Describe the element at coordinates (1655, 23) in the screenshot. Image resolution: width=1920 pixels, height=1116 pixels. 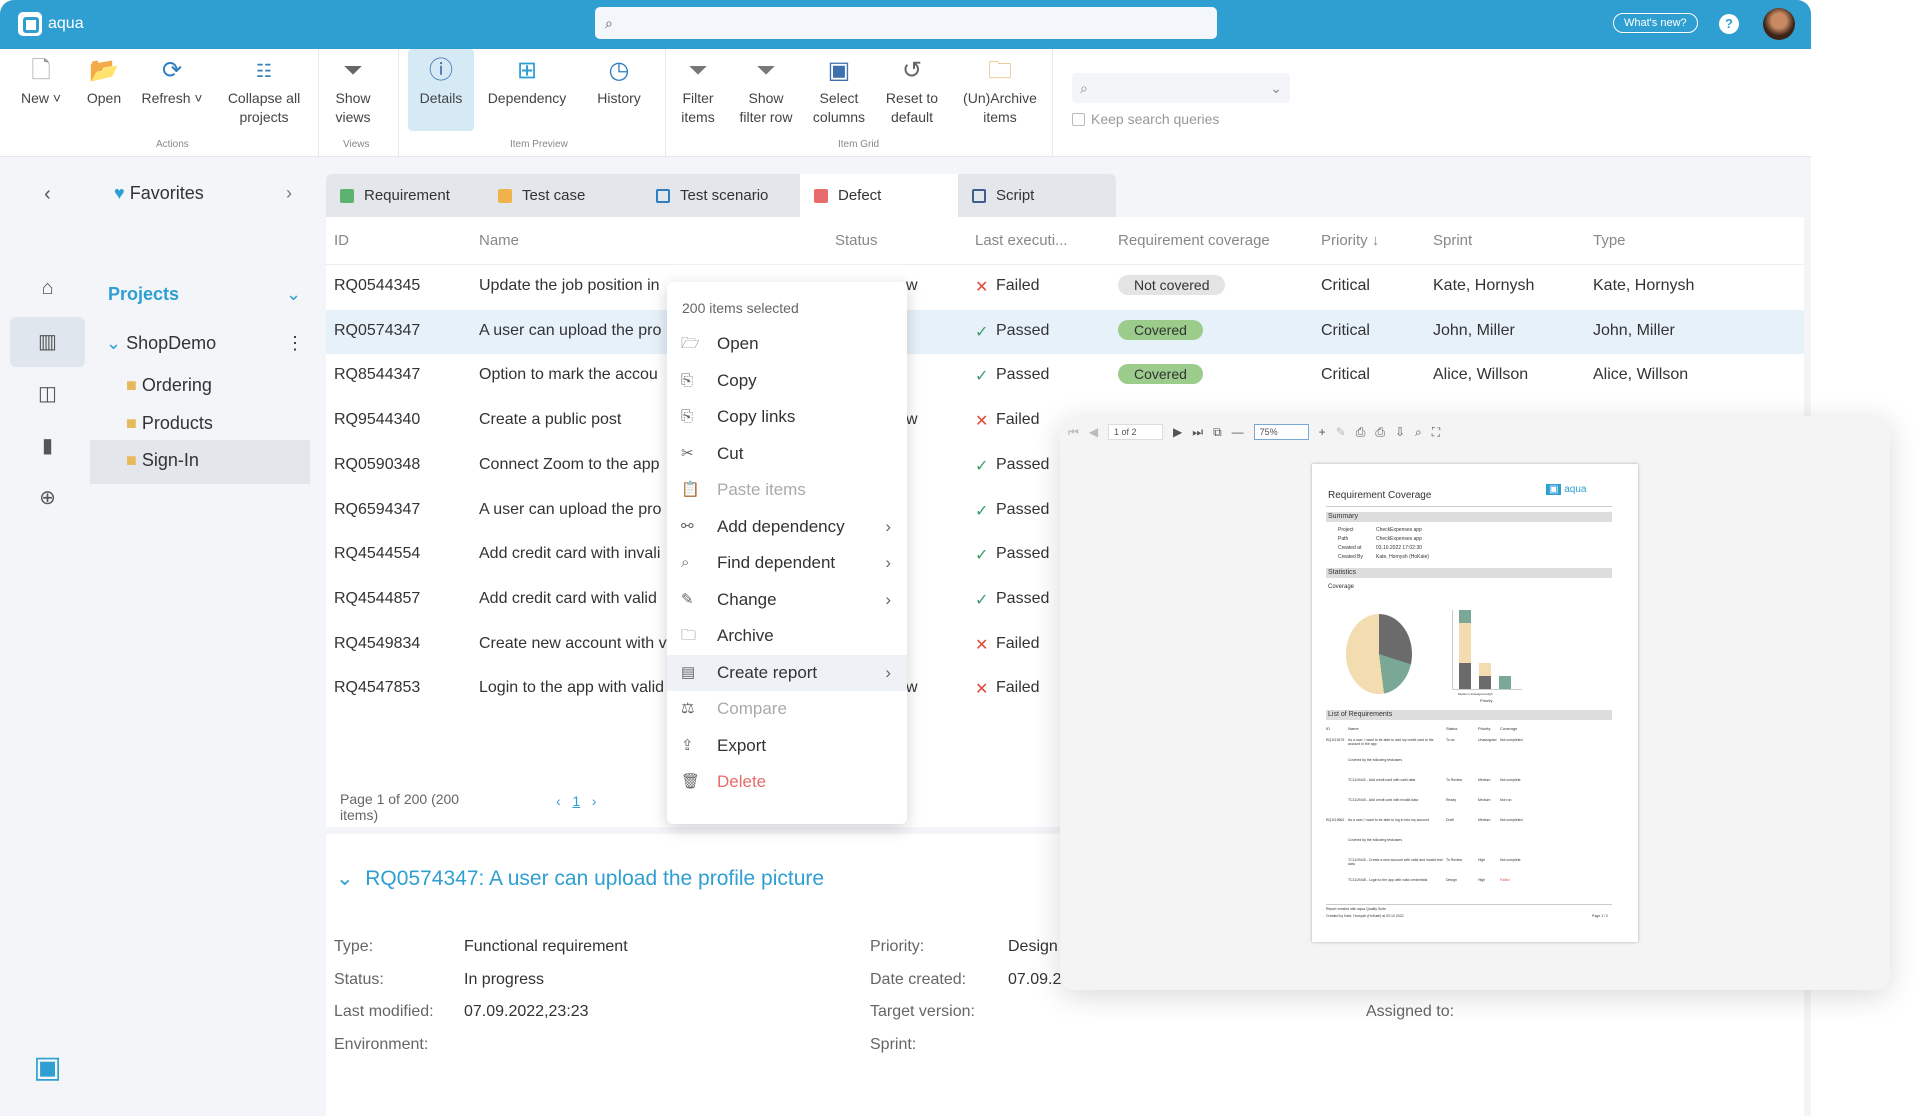
I see `whats-new-button: What's new?` at that location.